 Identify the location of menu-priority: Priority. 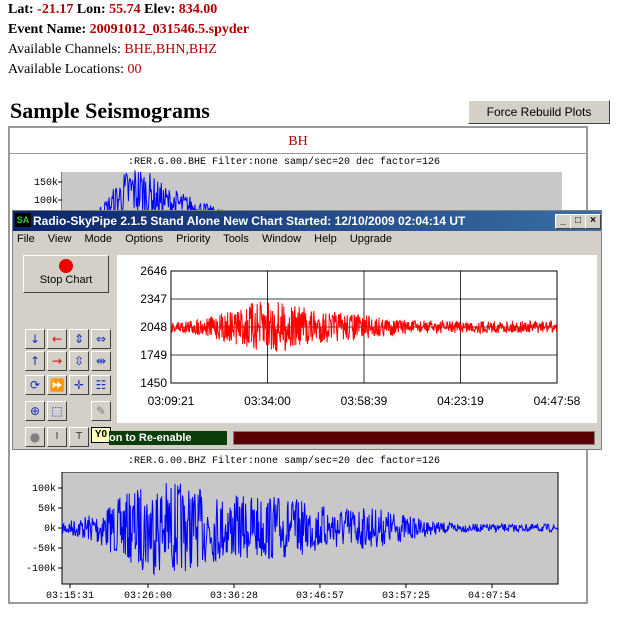
(193, 239).